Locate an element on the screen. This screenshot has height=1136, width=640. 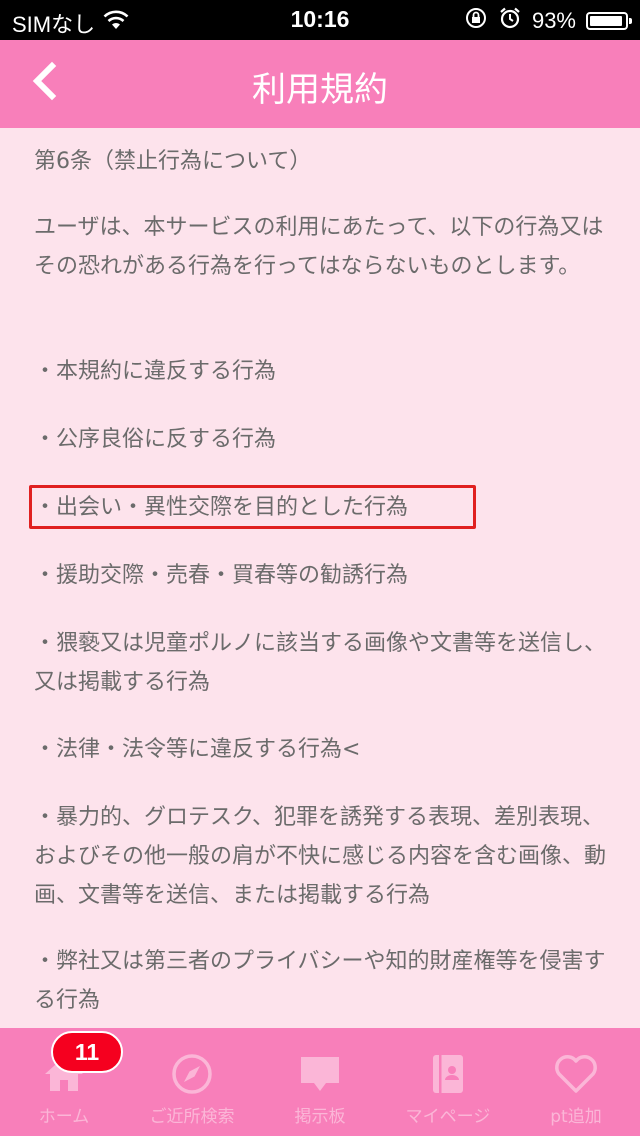
tab-label: ホーム is located at coordinates (64, 1117).